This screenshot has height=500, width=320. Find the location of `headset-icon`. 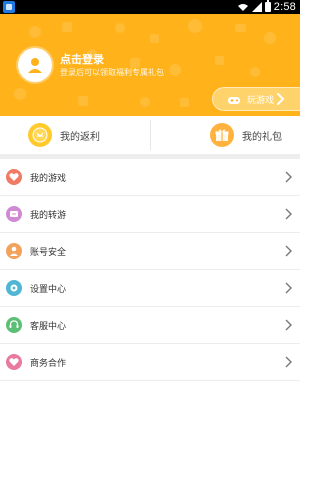

headset-icon is located at coordinates (14, 325).